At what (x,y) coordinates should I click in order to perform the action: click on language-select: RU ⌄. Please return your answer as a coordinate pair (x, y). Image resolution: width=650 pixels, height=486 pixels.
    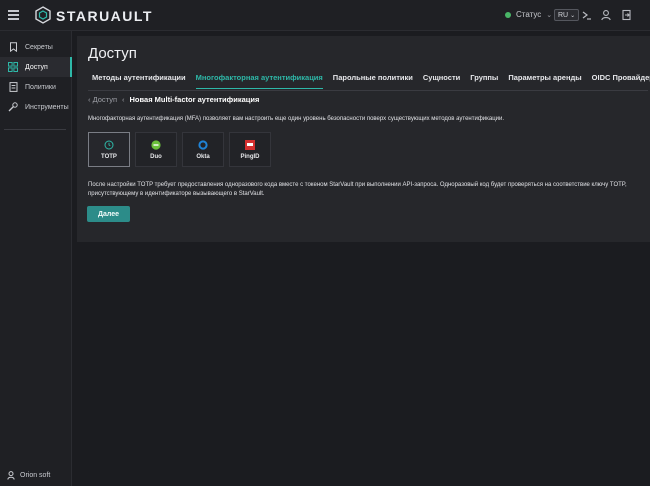
    Looking at the image, I should click on (567, 15).